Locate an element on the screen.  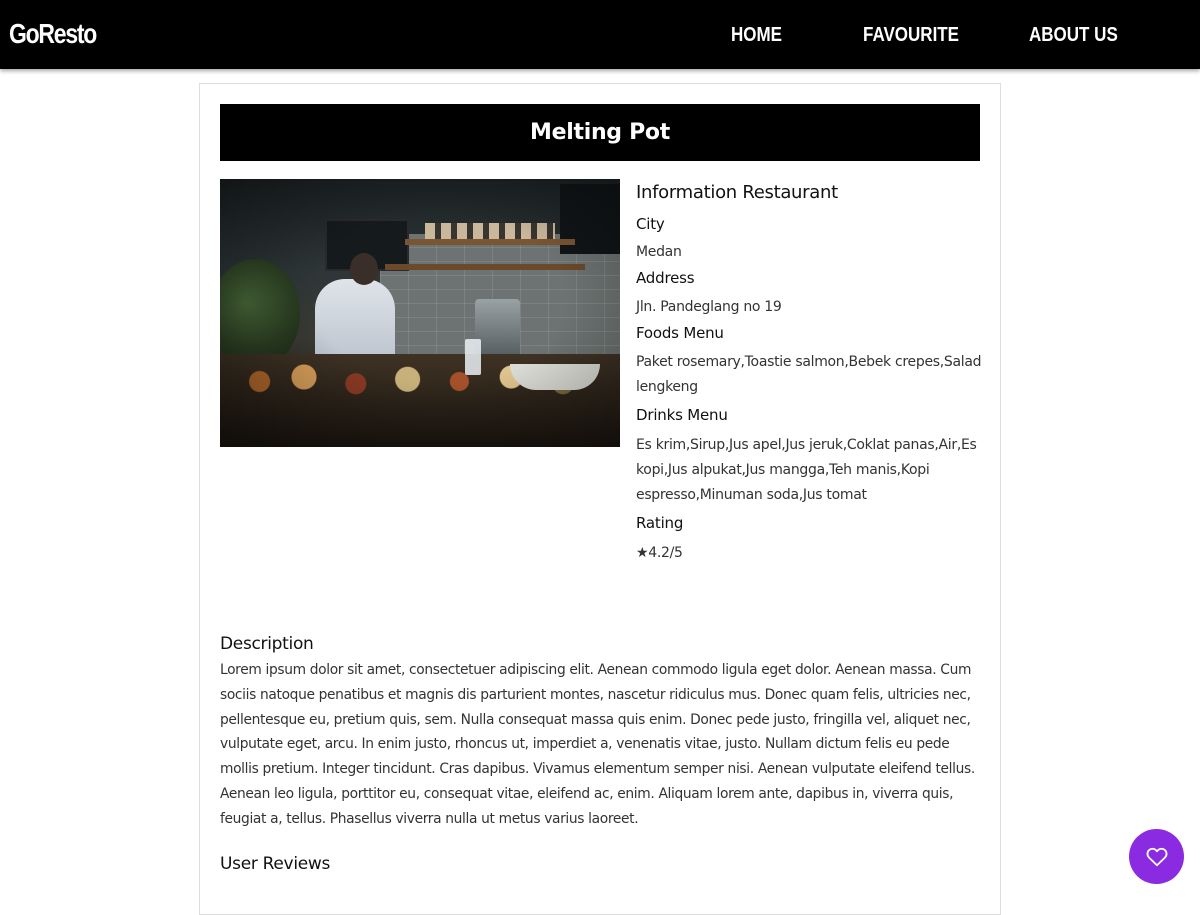
favourite-button is located at coordinates (1156, 856).